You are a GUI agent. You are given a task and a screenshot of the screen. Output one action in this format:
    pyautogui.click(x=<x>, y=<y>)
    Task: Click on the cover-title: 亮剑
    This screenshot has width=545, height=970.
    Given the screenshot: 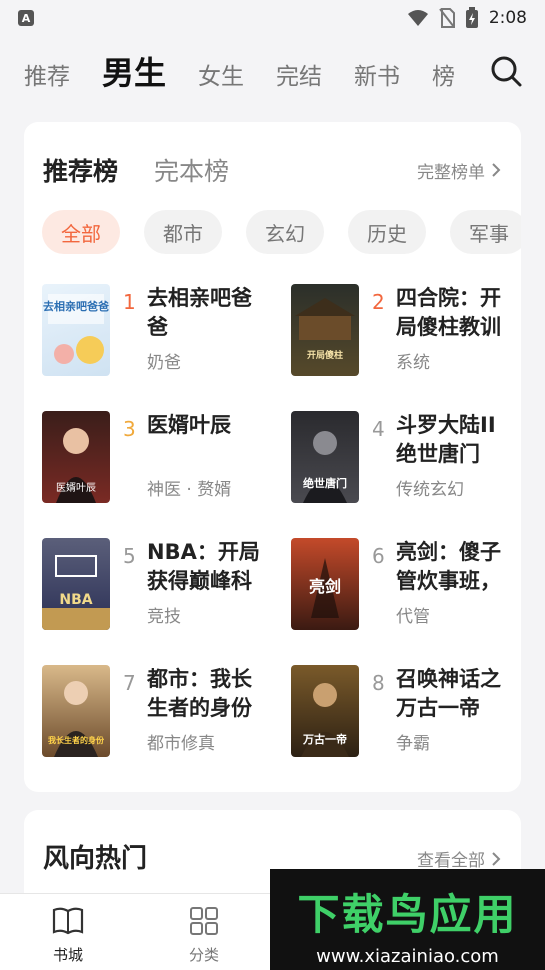 What is the action you would take?
    pyautogui.click(x=325, y=586)
    